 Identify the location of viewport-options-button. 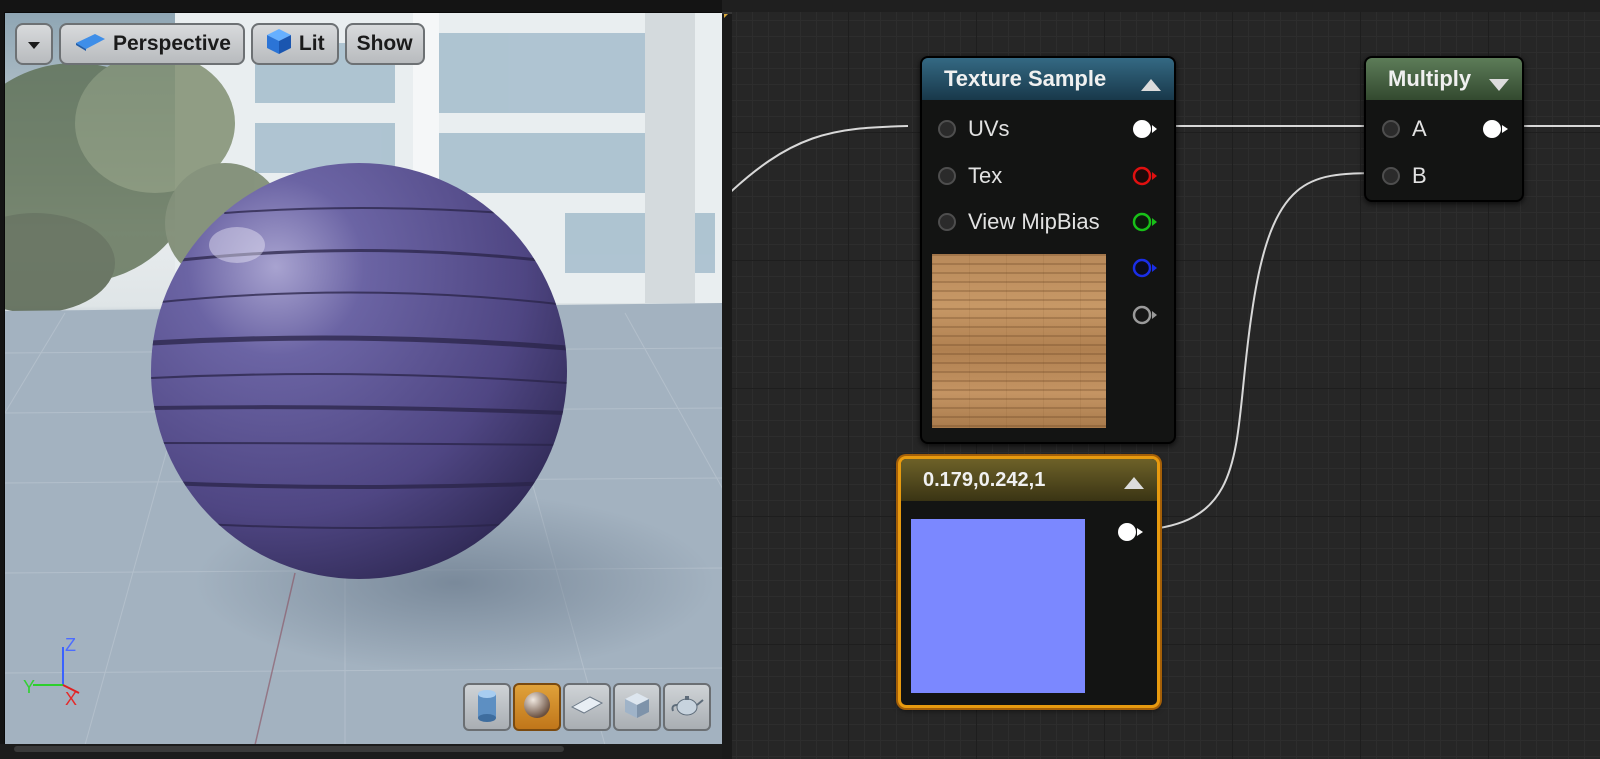
(34, 44).